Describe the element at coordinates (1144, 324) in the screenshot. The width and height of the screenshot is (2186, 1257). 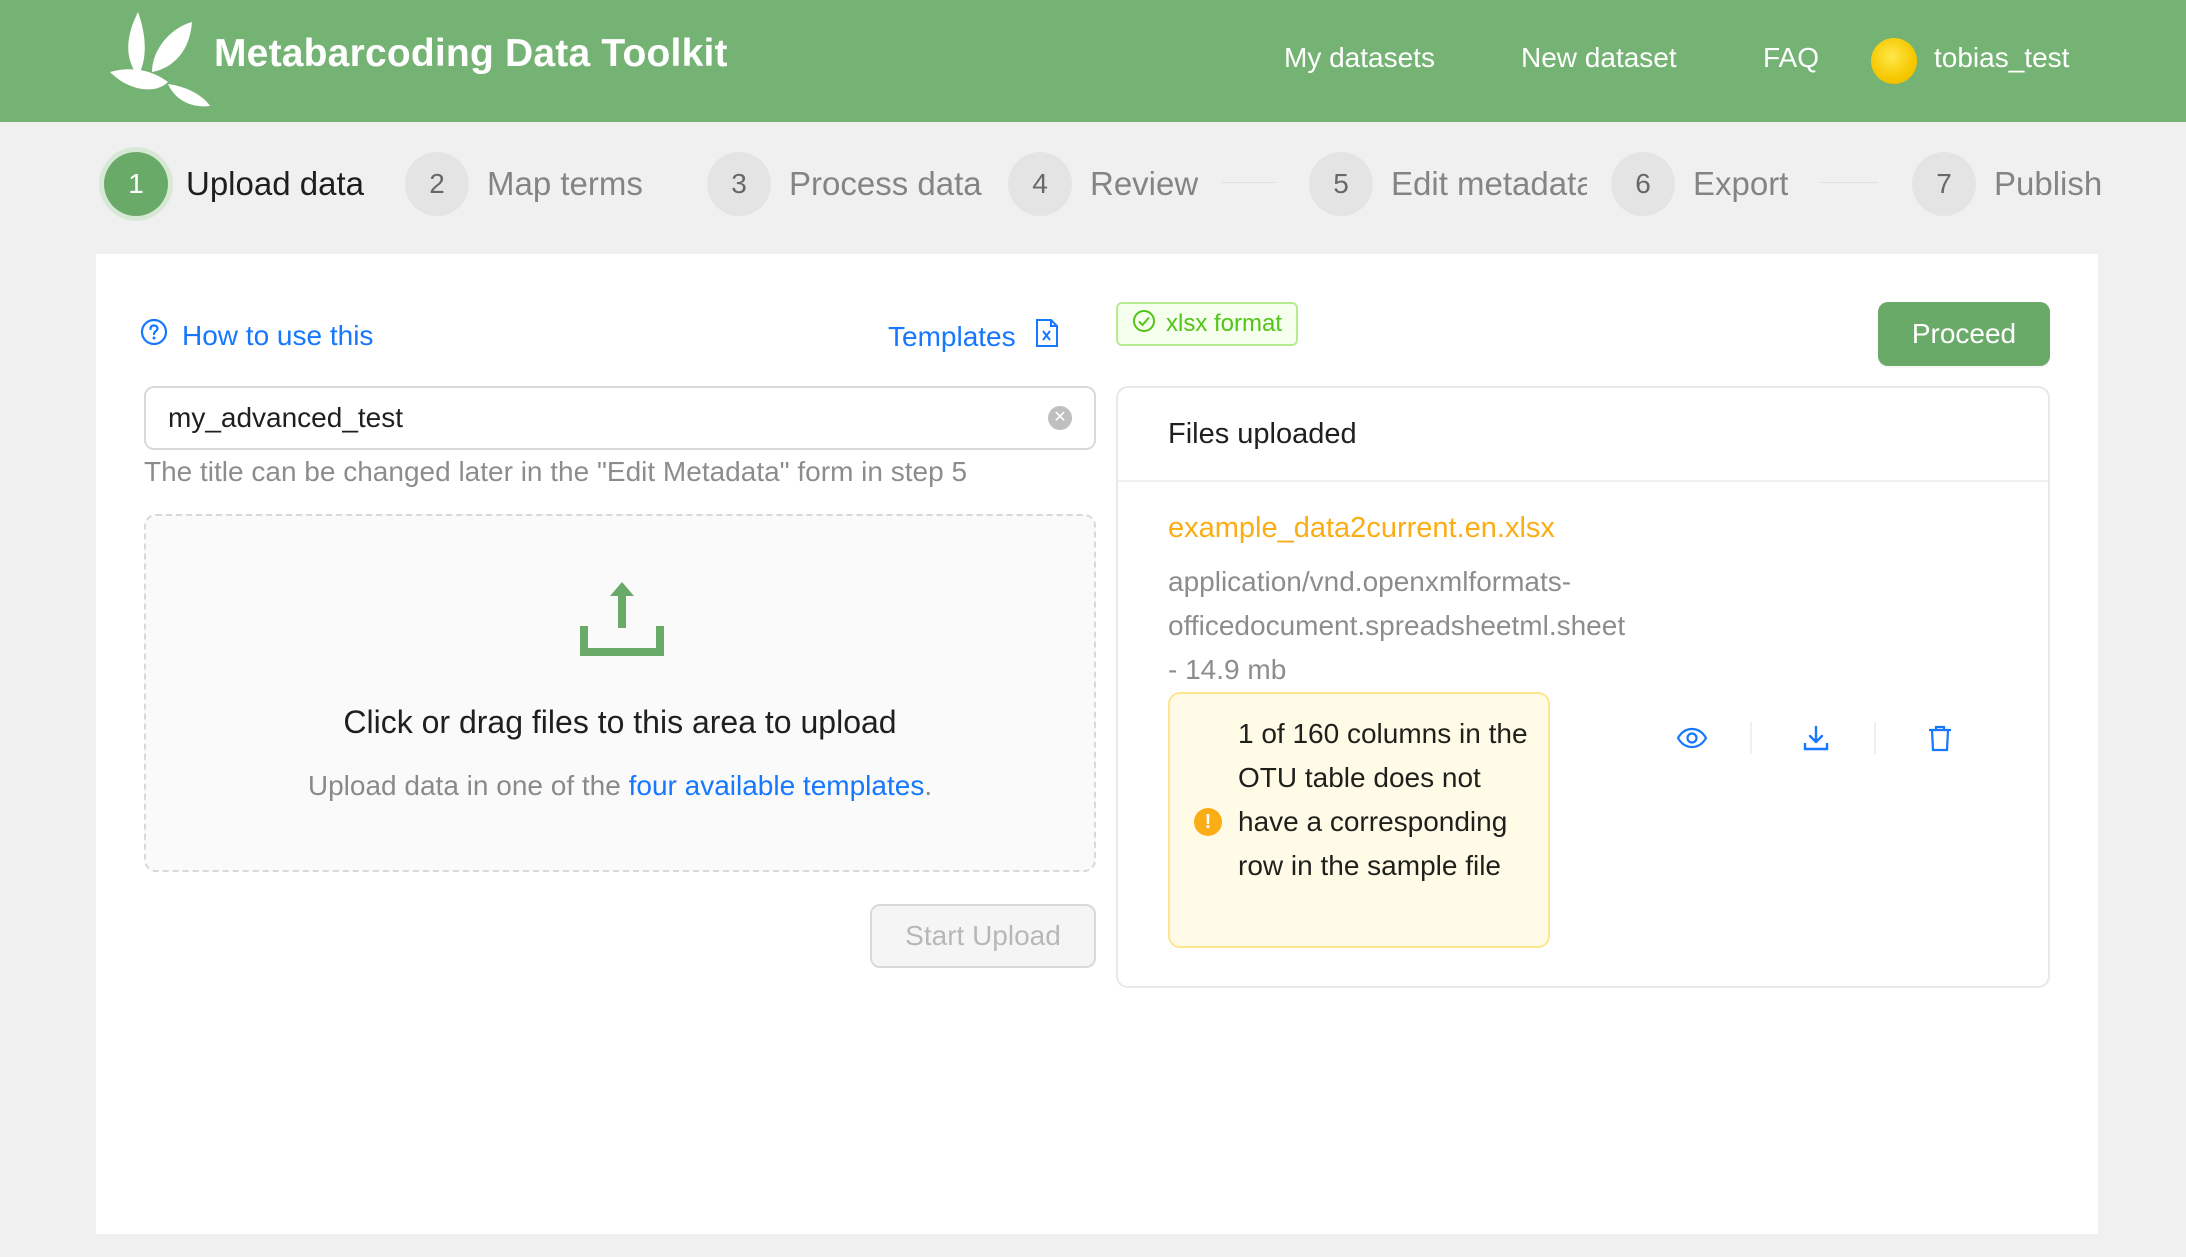
I see `check-circle-icon` at that location.